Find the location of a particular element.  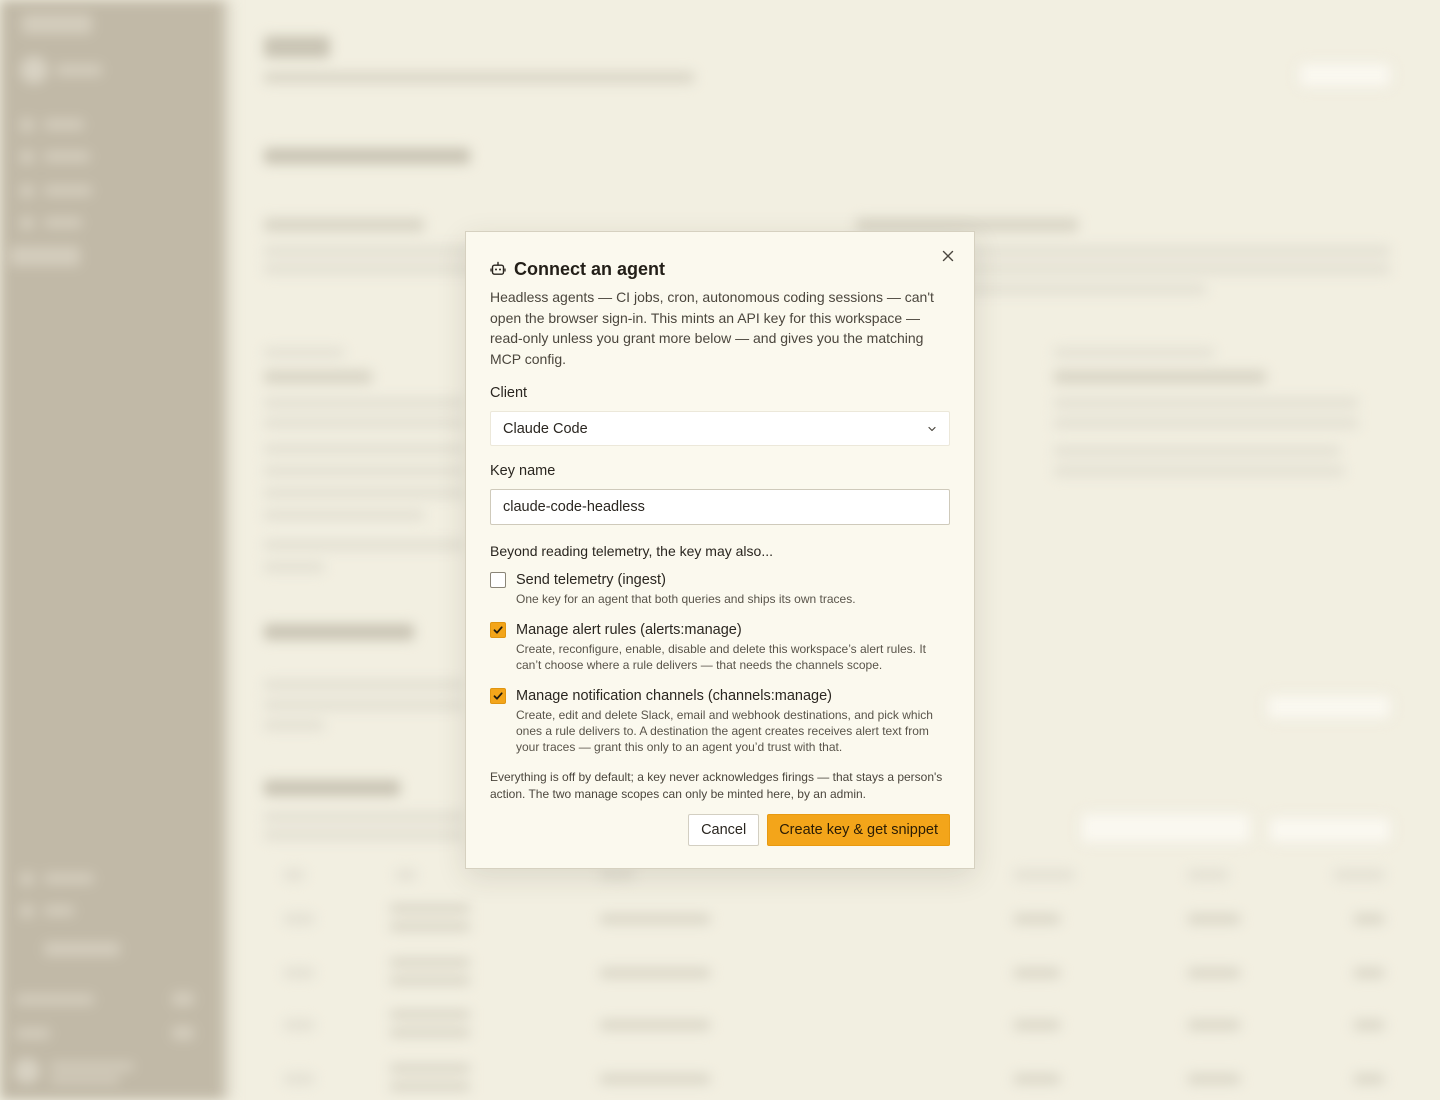

key-name-label: Key name is located at coordinates (523, 471).